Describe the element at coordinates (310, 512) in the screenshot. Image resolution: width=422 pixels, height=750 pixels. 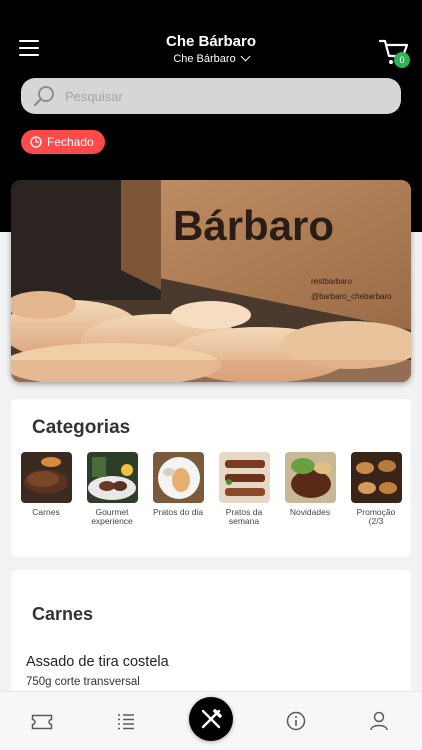
I see `category-label: Novidades` at that location.